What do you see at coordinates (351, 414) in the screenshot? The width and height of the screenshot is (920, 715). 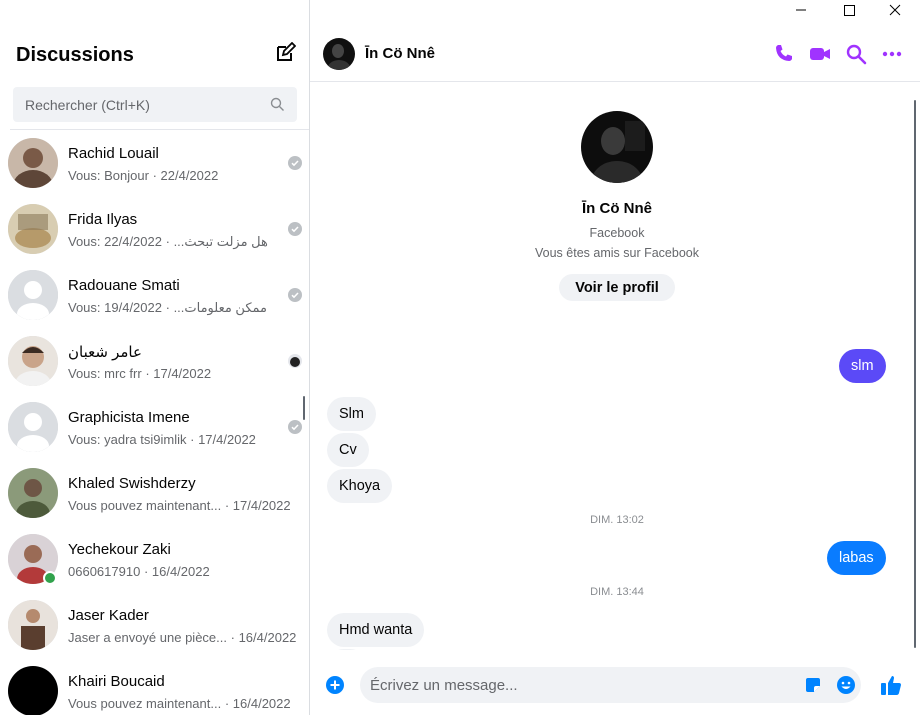 I see `incoming-message: Slm` at bounding box center [351, 414].